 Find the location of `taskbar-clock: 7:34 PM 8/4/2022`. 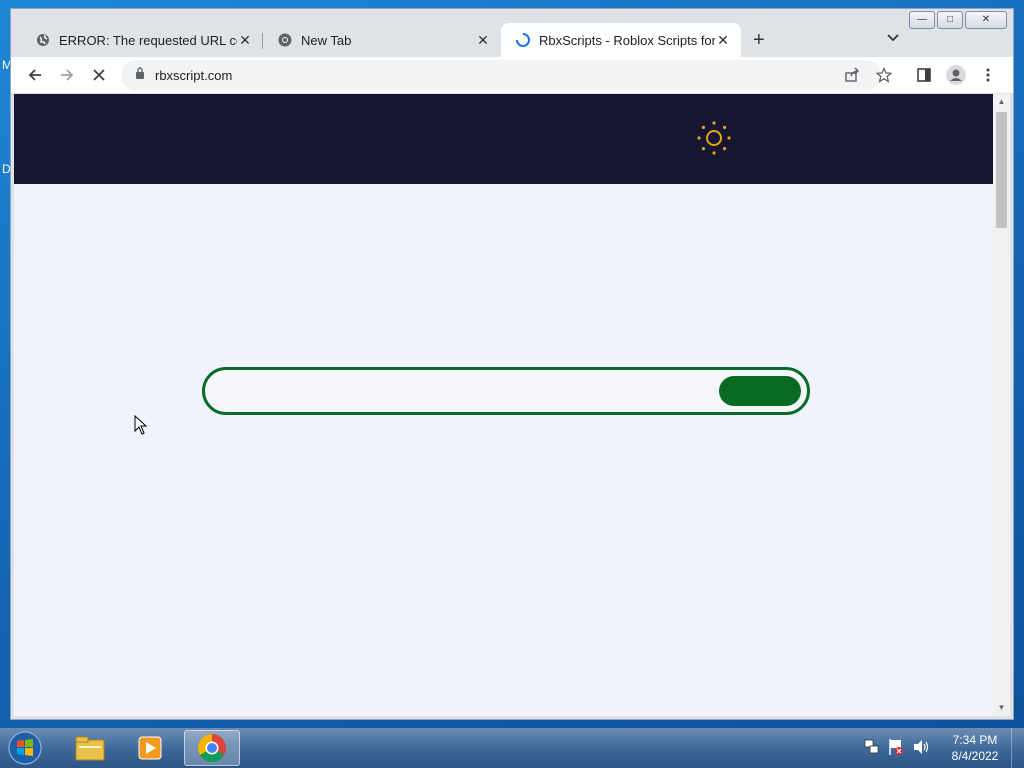

taskbar-clock: 7:34 PM 8/4/2022 is located at coordinates (975, 748).